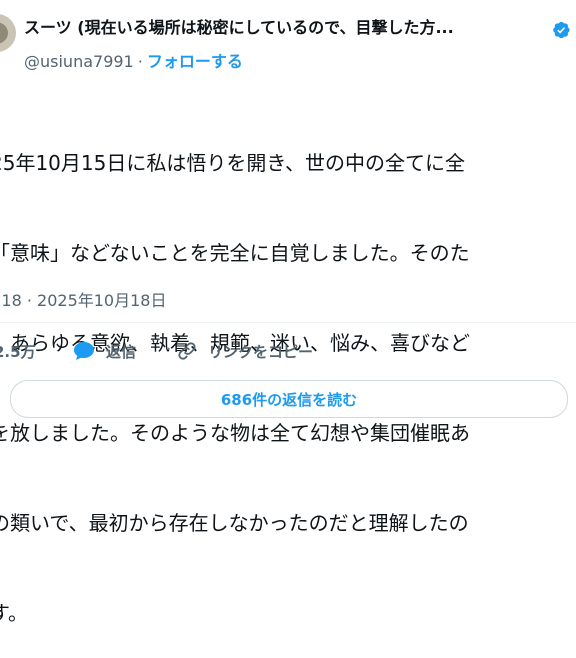 The width and height of the screenshot is (576, 658). What do you see at coordinates (187, 351) in the screenshot?
I see `link-icon` at bounding box center [187, 351].